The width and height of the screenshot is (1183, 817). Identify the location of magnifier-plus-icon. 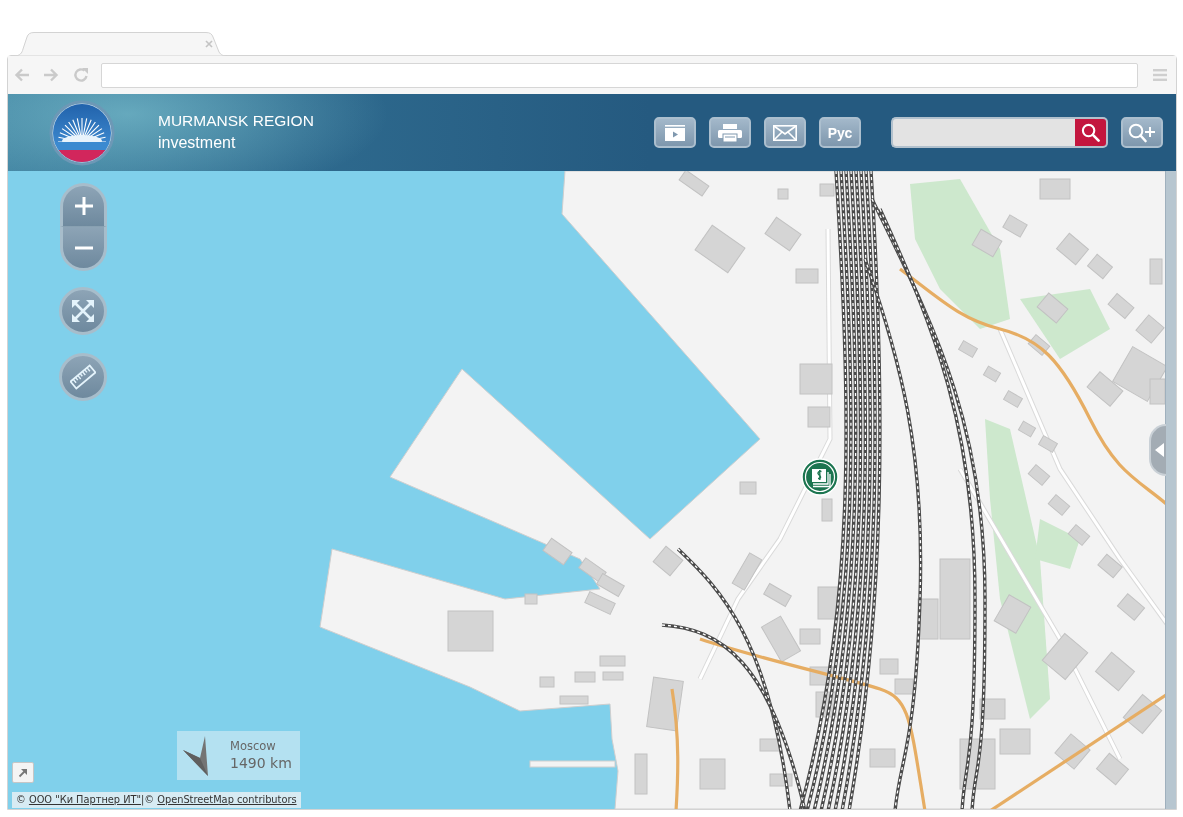
(1142, 132).